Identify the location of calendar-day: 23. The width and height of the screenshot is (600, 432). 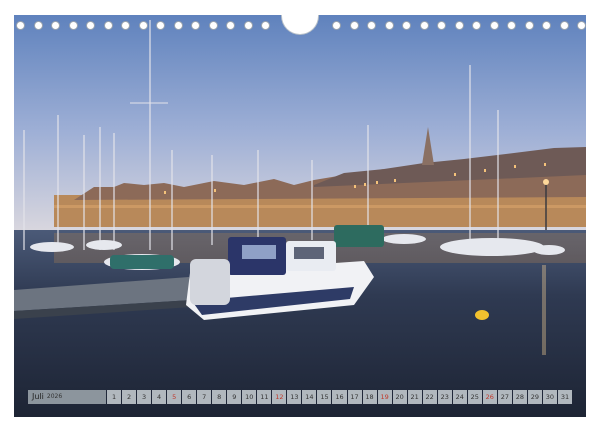
(444, 397).